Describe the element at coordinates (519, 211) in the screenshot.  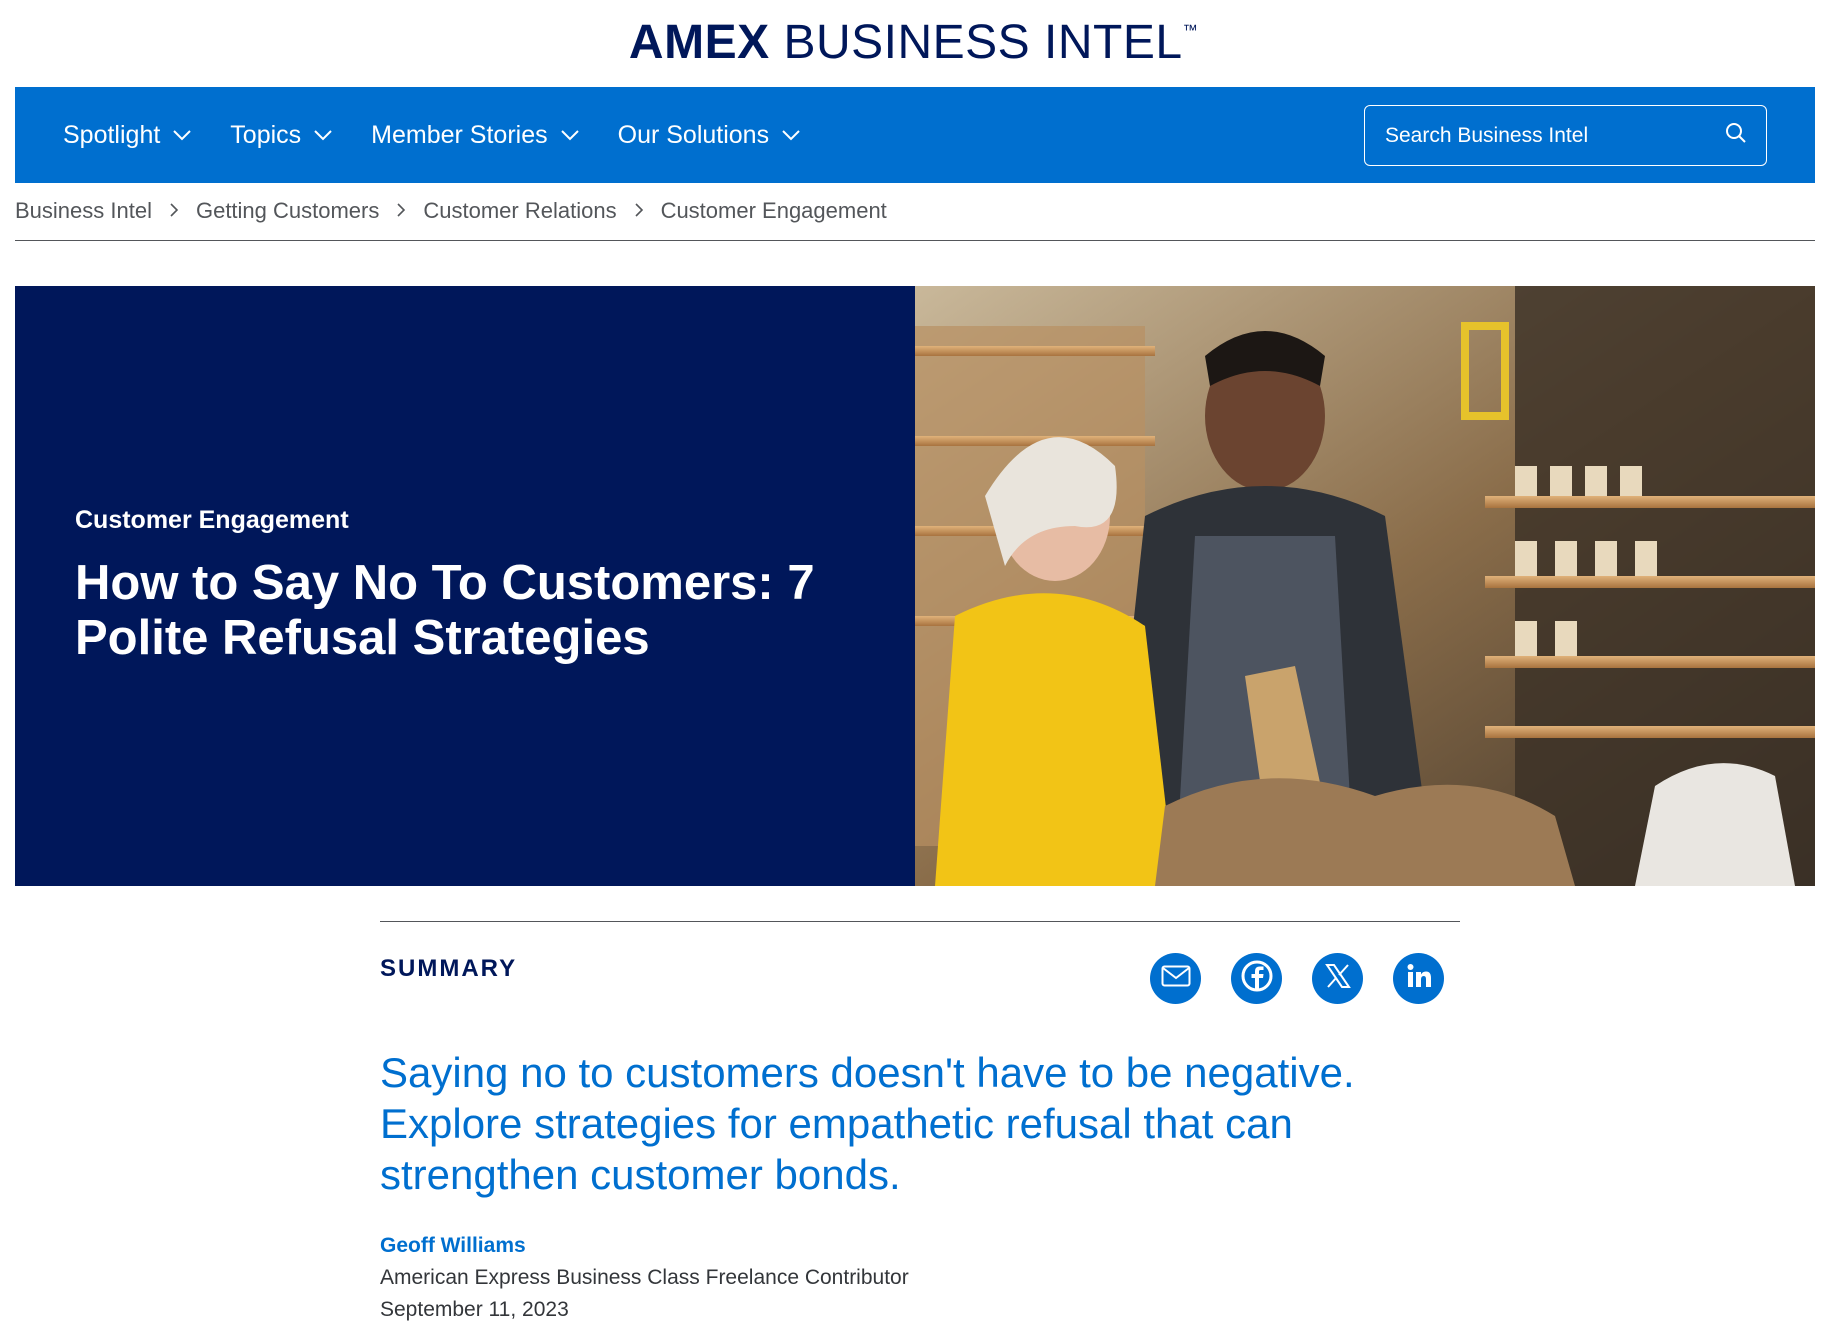
I see `breadcrumb-item-customer-relations: Customer Relations` at that location.